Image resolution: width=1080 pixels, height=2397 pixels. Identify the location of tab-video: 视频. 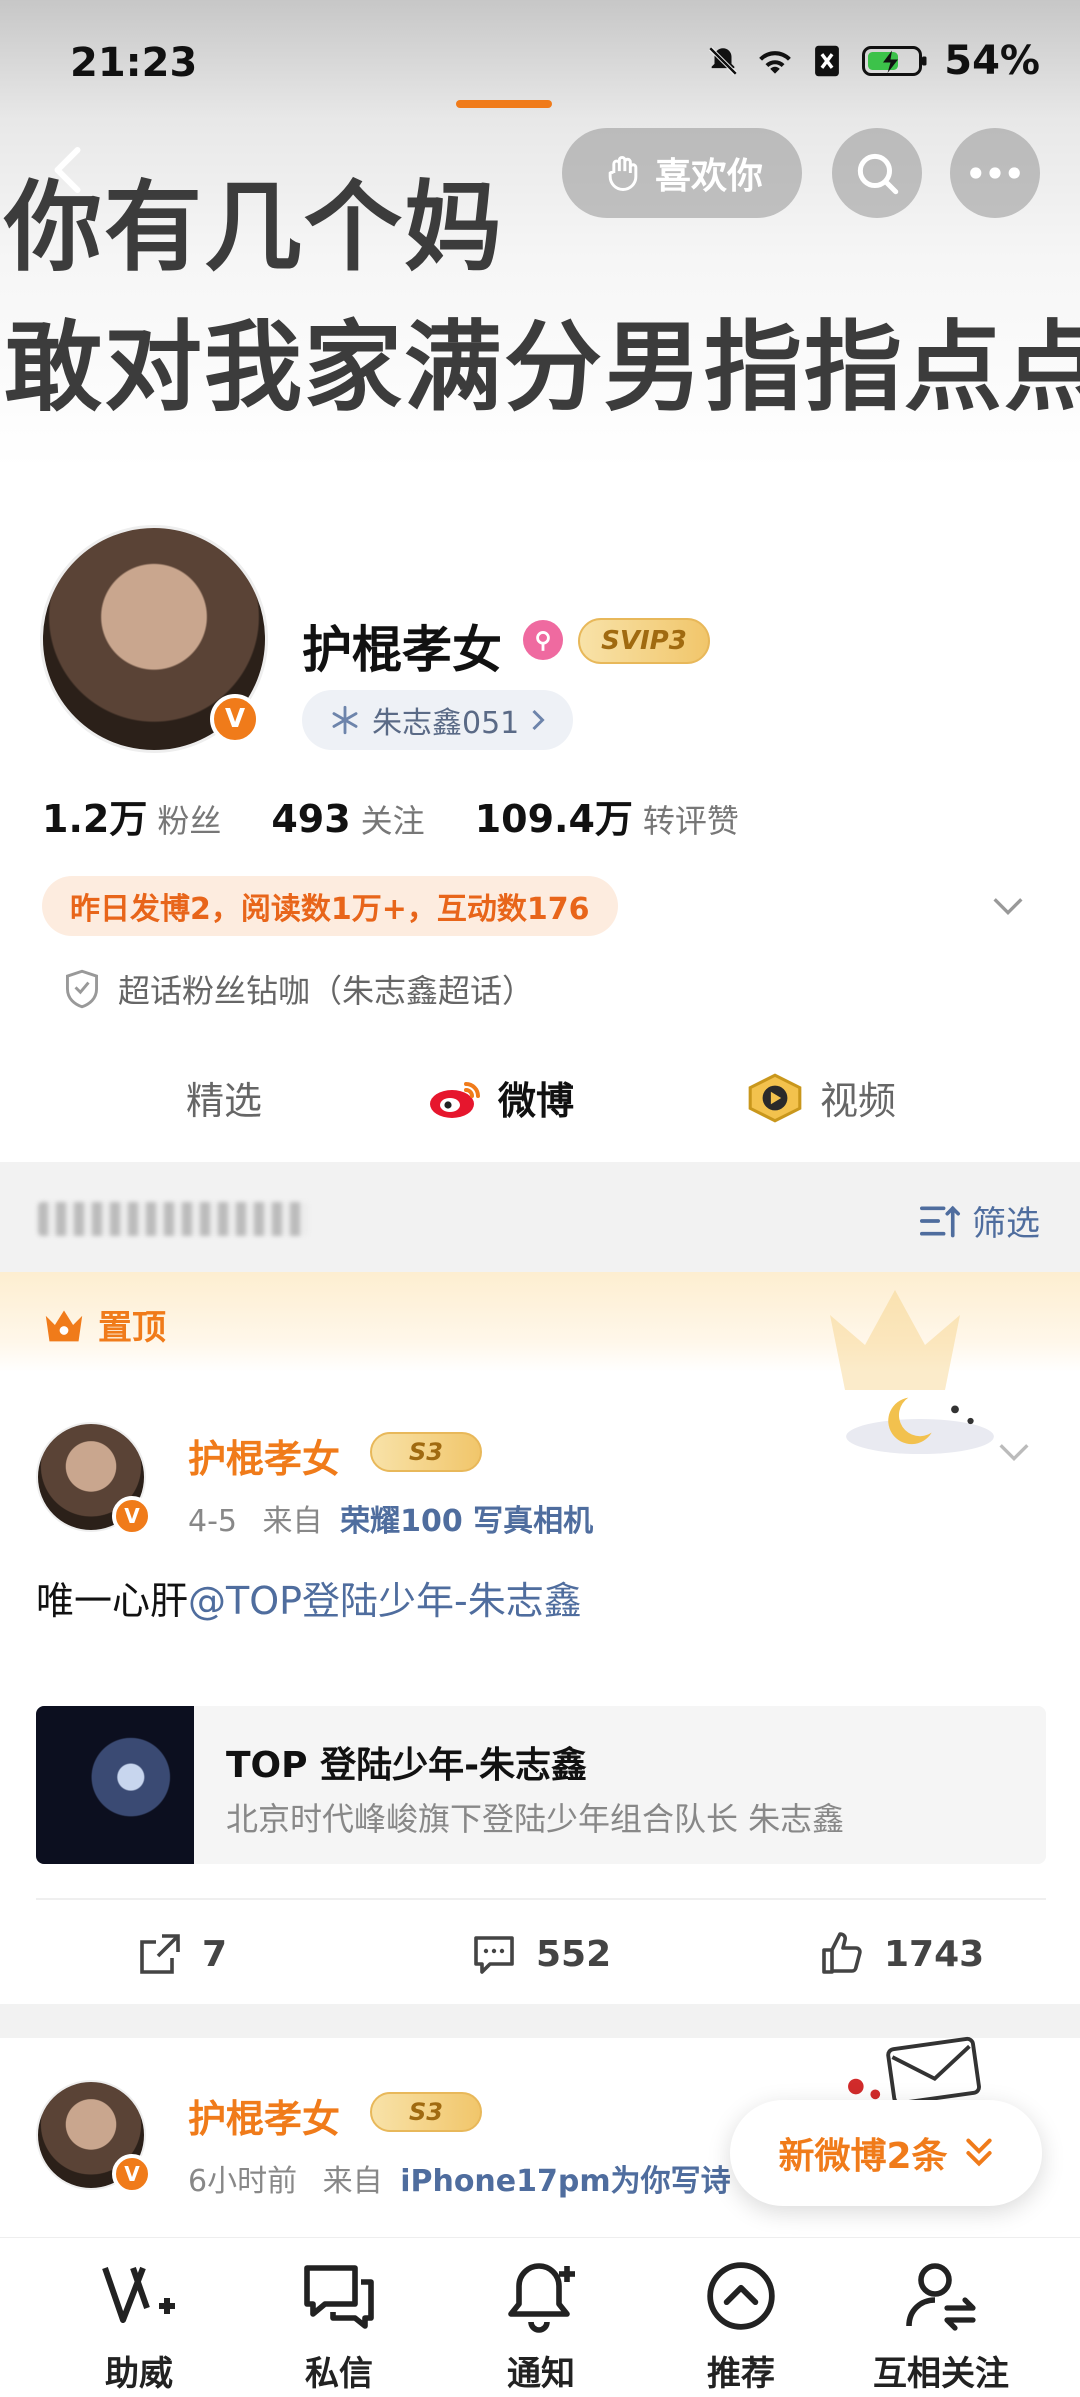
(820, 1097).